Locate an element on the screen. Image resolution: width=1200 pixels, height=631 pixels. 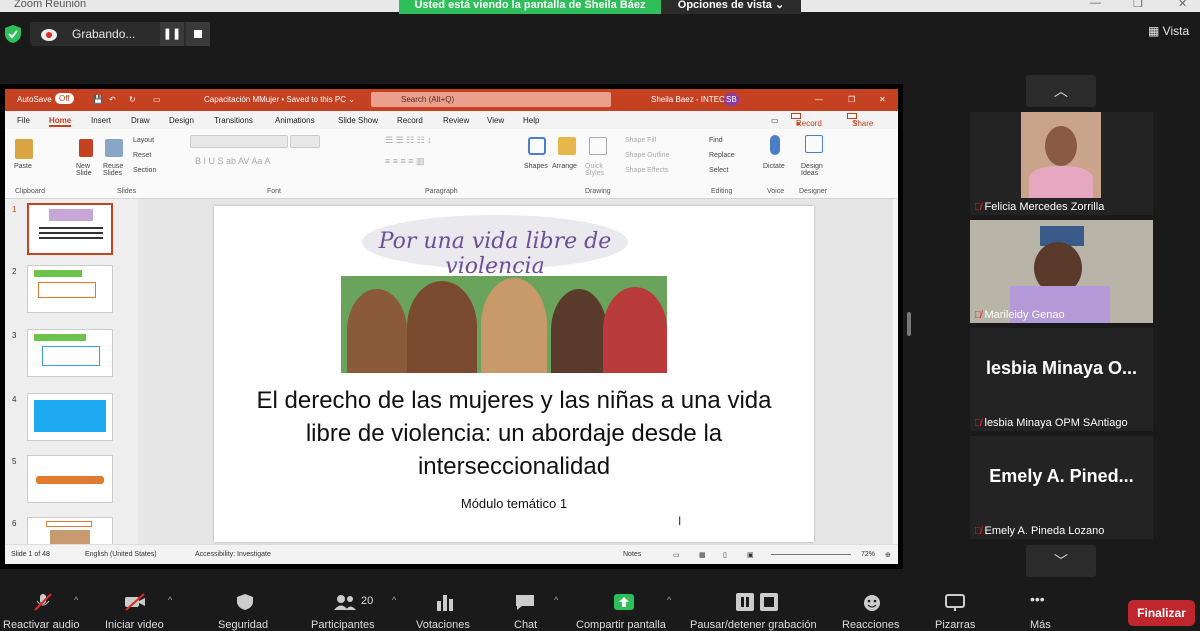
font-size-select is located at coordinates (305, 141).